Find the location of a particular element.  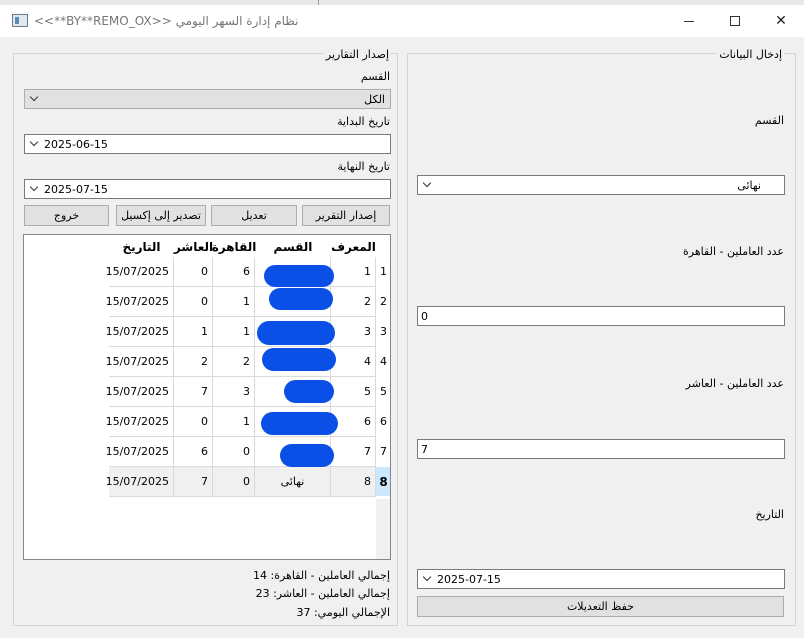

app-icon is located at coordinates (20, 20).